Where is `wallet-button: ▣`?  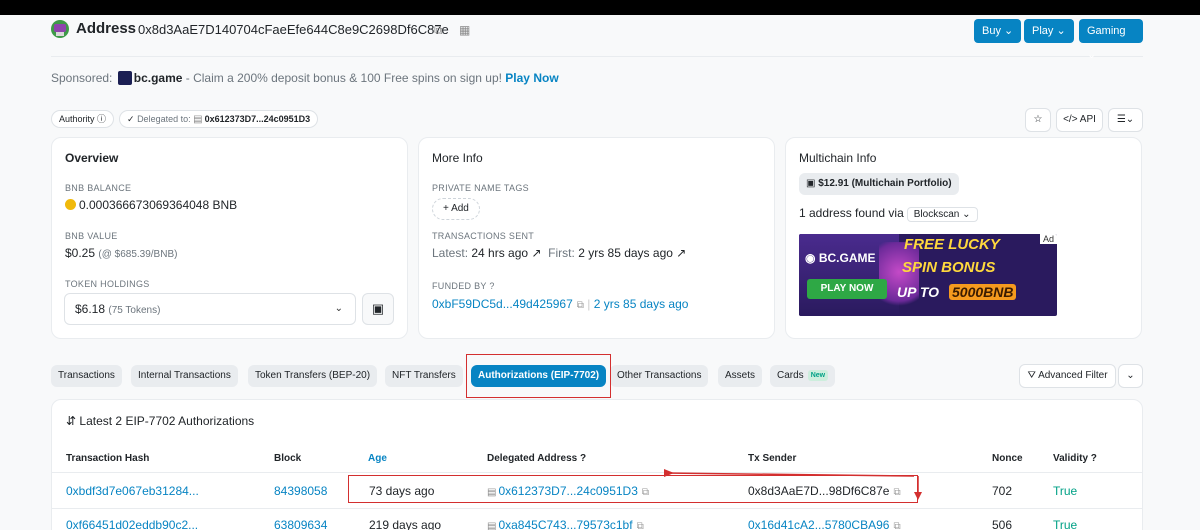 wallet-button: ▣ is located at coordinates (378, 309).